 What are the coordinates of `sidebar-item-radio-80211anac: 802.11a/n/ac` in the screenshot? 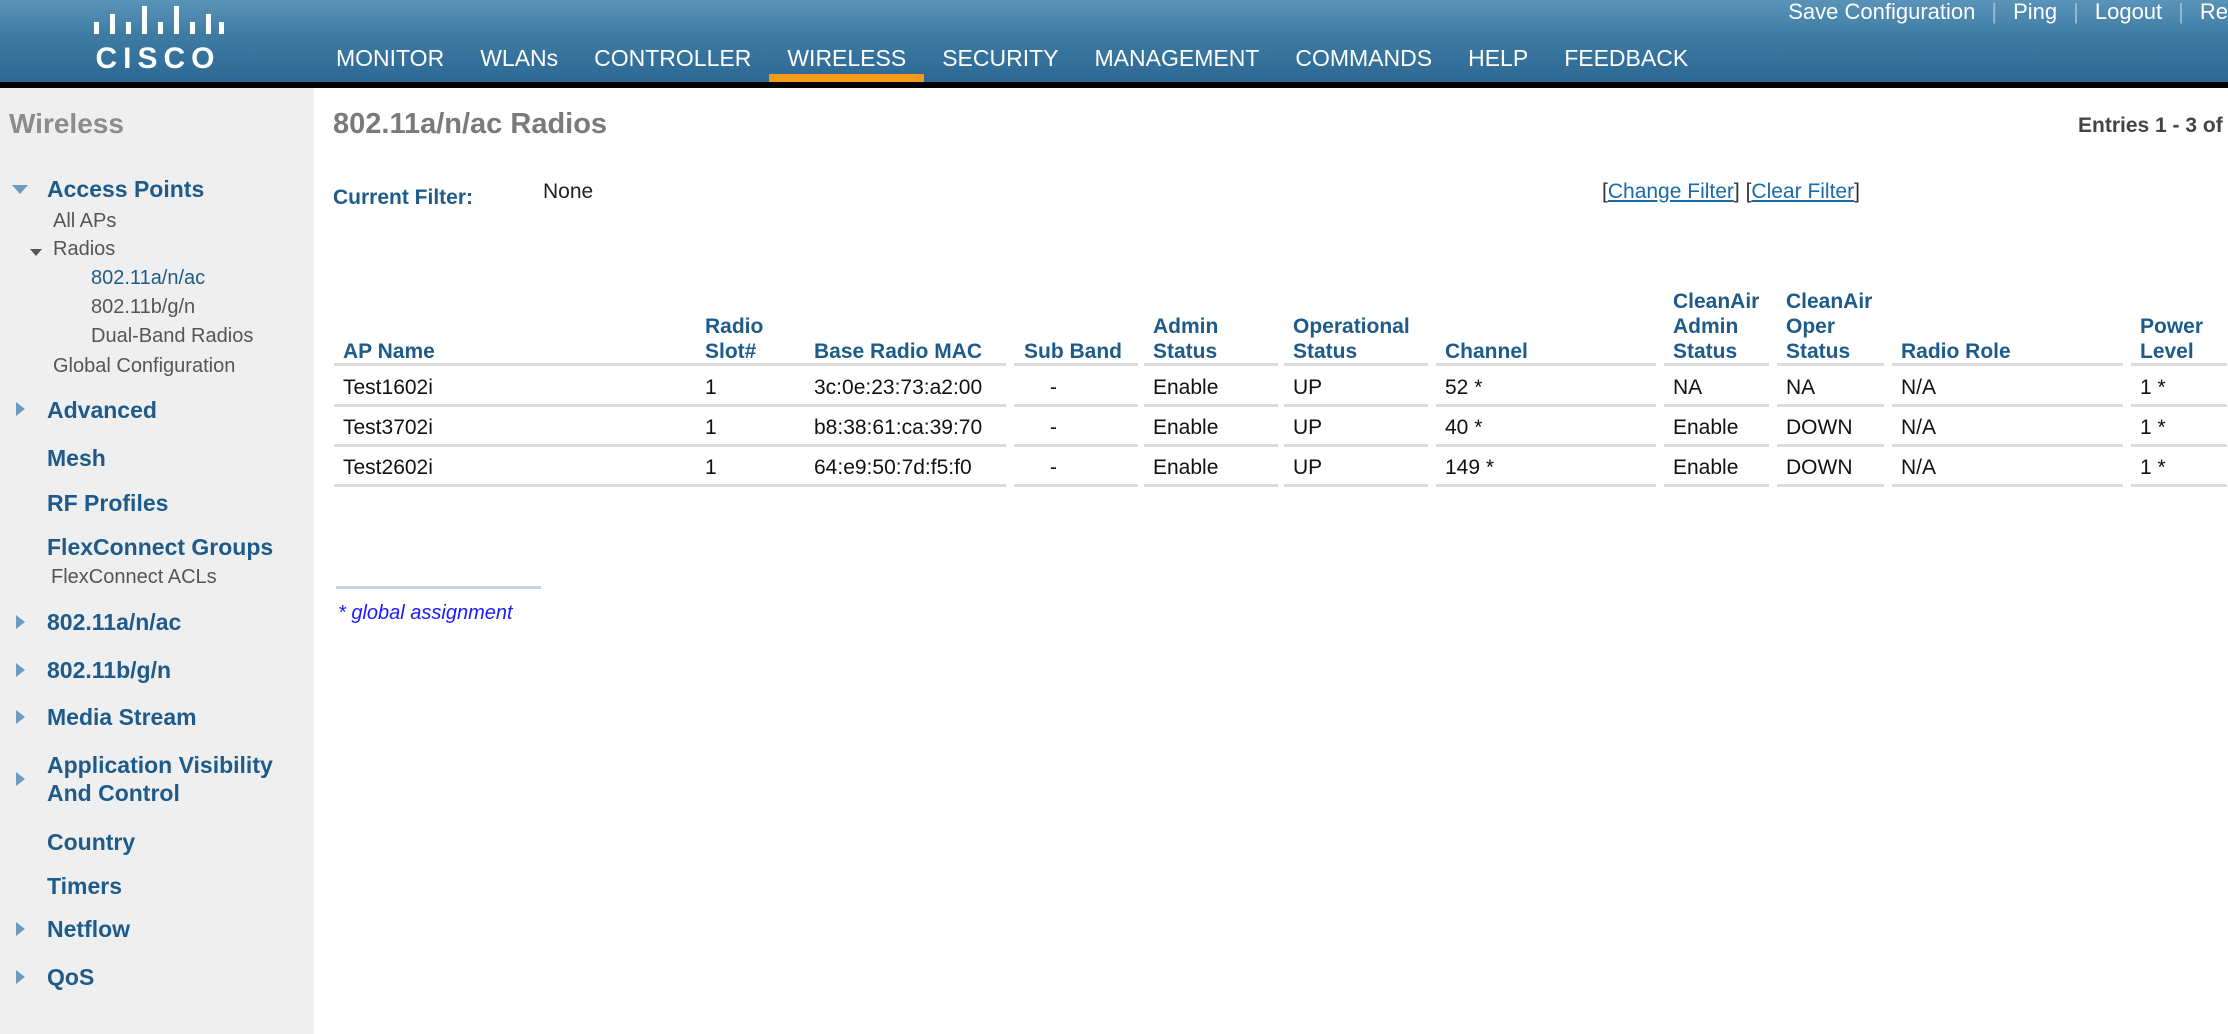 It's located at (148, 278).